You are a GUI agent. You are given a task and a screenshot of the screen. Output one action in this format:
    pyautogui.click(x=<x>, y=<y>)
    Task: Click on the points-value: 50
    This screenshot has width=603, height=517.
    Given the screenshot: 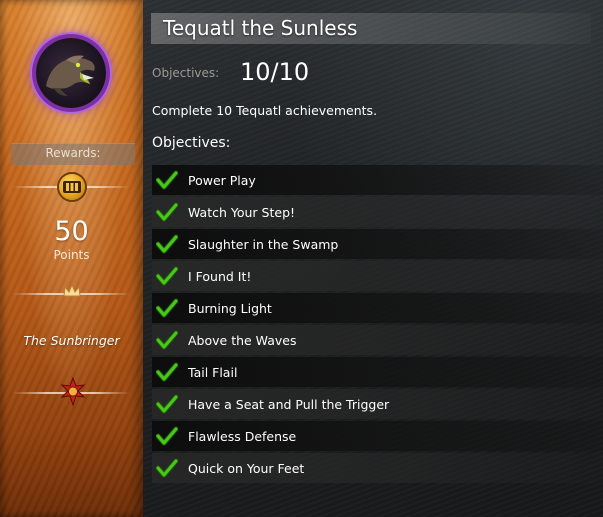 What is the action you would take?
    pyautogui.click(x=71, y=231)
    